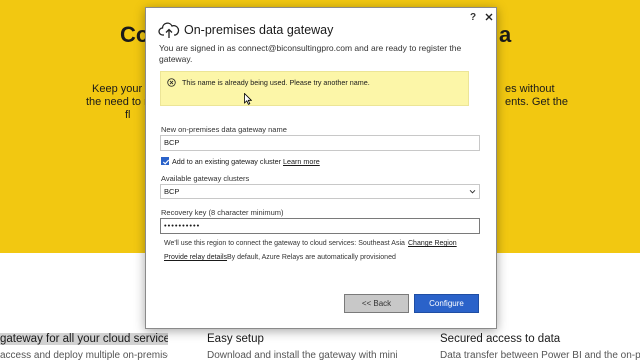 The width and height of the screenshot is (640, 360). Describe the element at coordinates (500, 339) in the screenshot. I see `feature-title-secure: Secured access to data` at that location.